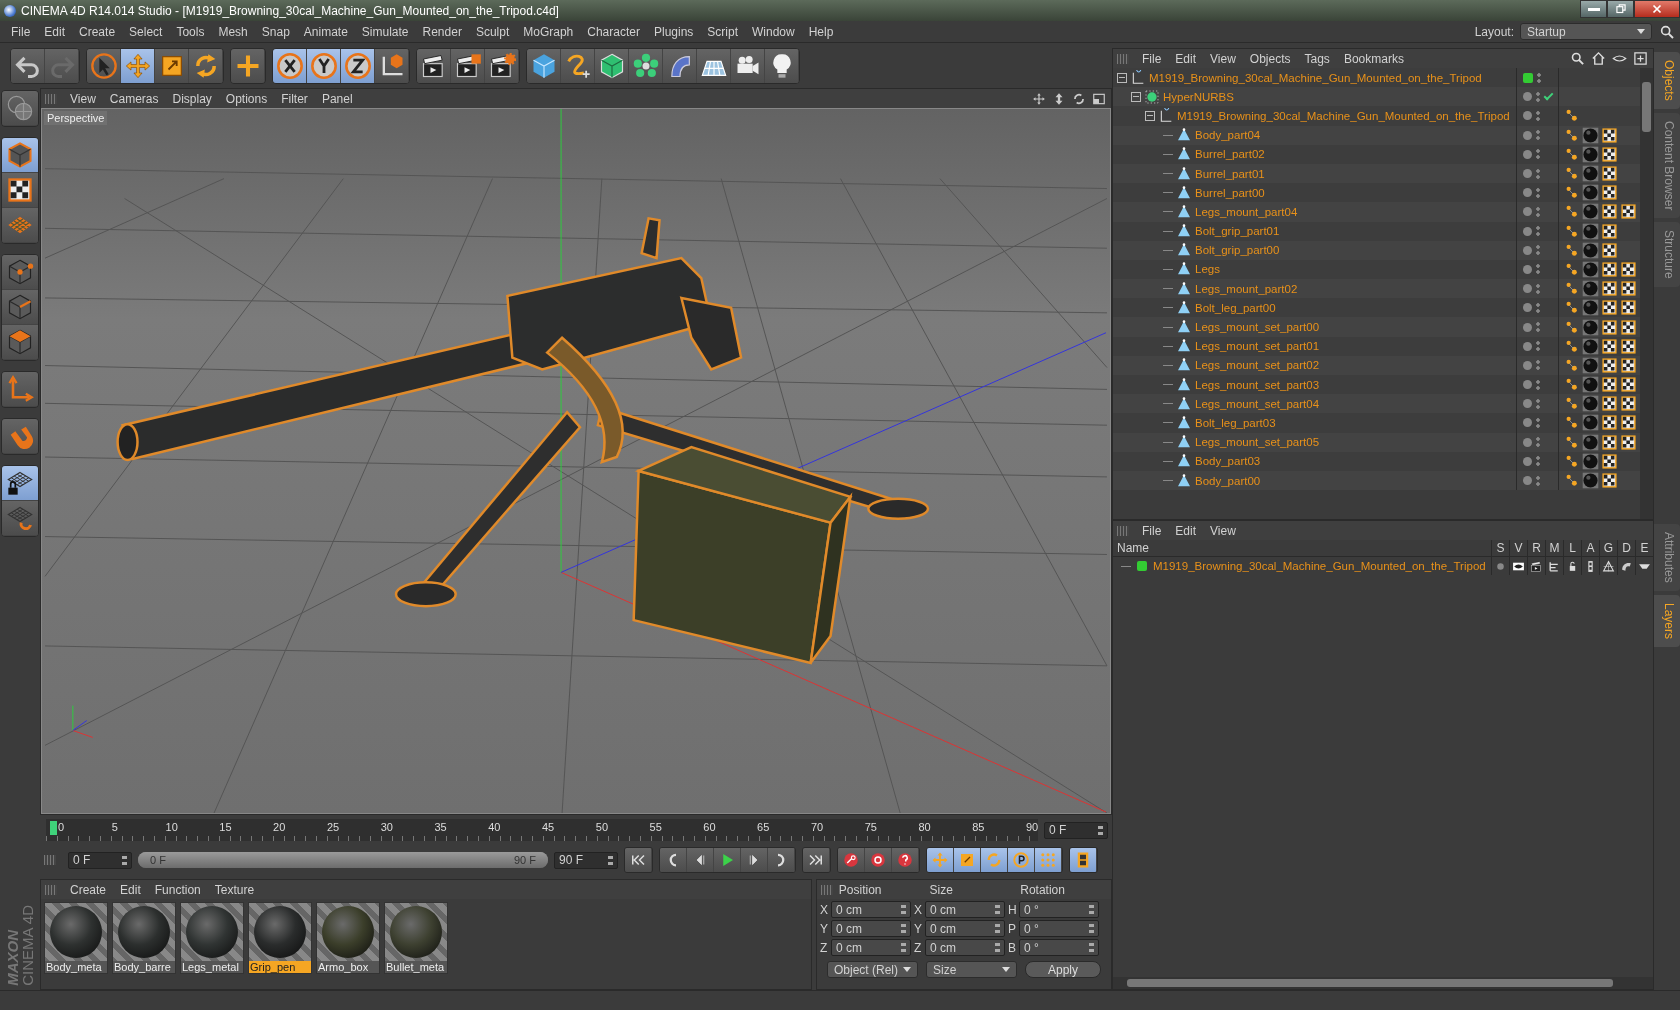  I want to click on start-frame-field: 0 F, so click(100, 860).